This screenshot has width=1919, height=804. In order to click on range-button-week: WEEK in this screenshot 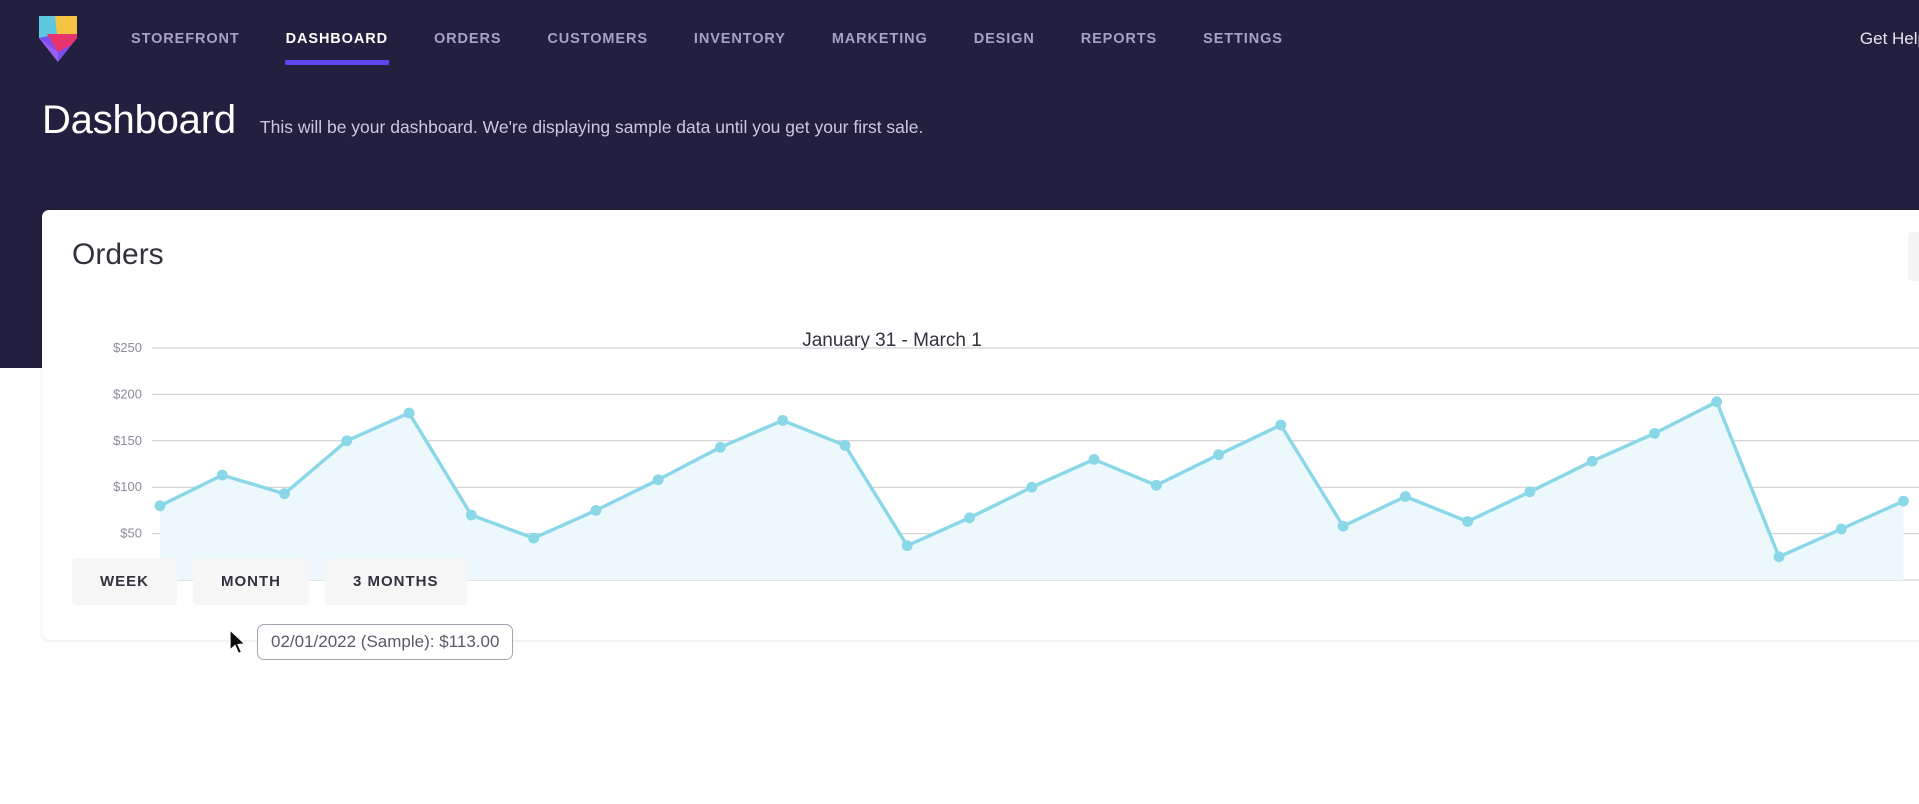, I will do `click(124, 581)`.